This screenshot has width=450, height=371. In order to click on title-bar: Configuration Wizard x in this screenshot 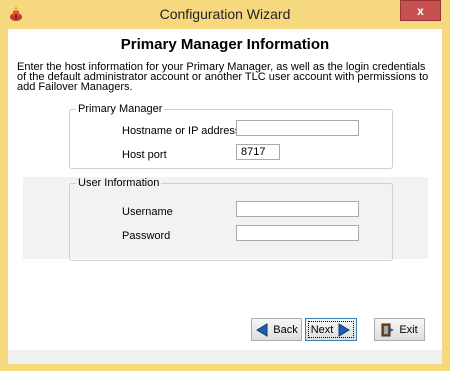, I will do `click(225, 14)`.